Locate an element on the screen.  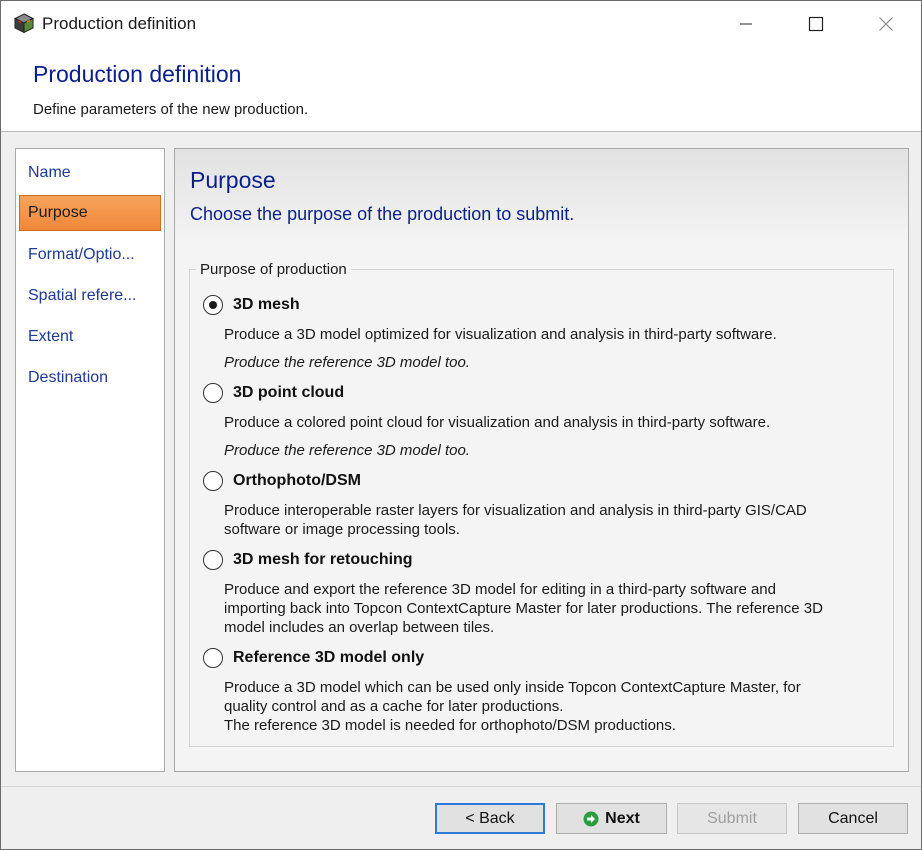
option-label: 3D point cloud is located at coordinates (288, 393).